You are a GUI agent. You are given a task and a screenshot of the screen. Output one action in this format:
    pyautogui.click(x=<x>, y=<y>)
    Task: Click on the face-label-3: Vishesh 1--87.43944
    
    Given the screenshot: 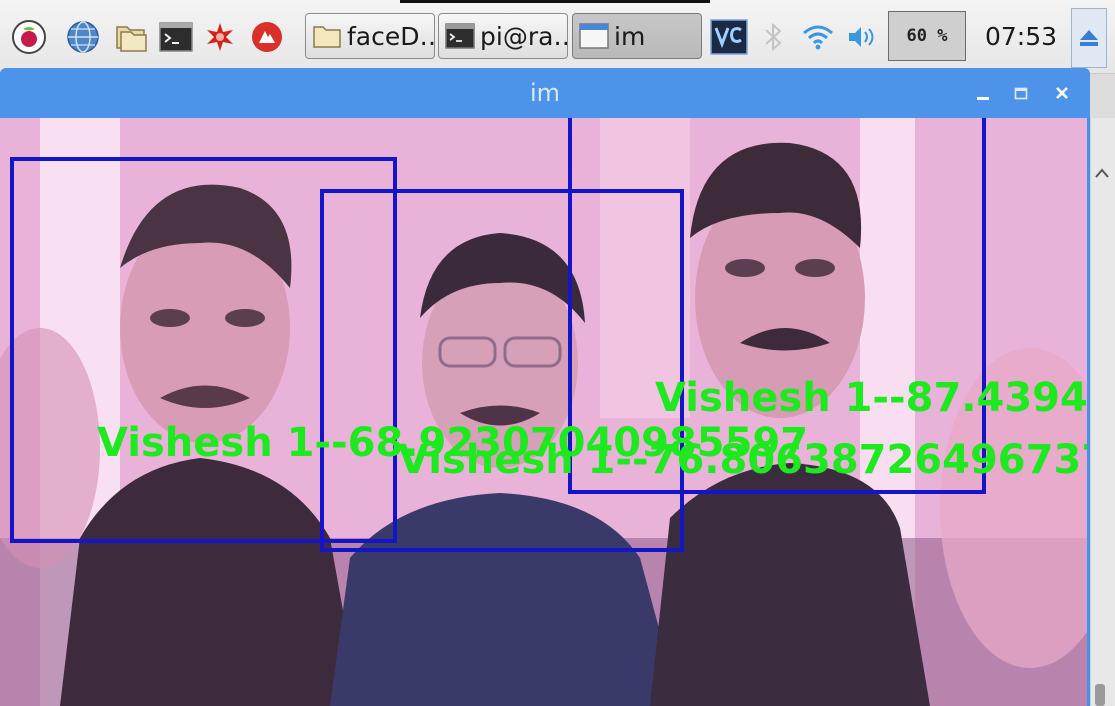 What is the action you would take?
    pyautogui.click(x=871, y=398)
    